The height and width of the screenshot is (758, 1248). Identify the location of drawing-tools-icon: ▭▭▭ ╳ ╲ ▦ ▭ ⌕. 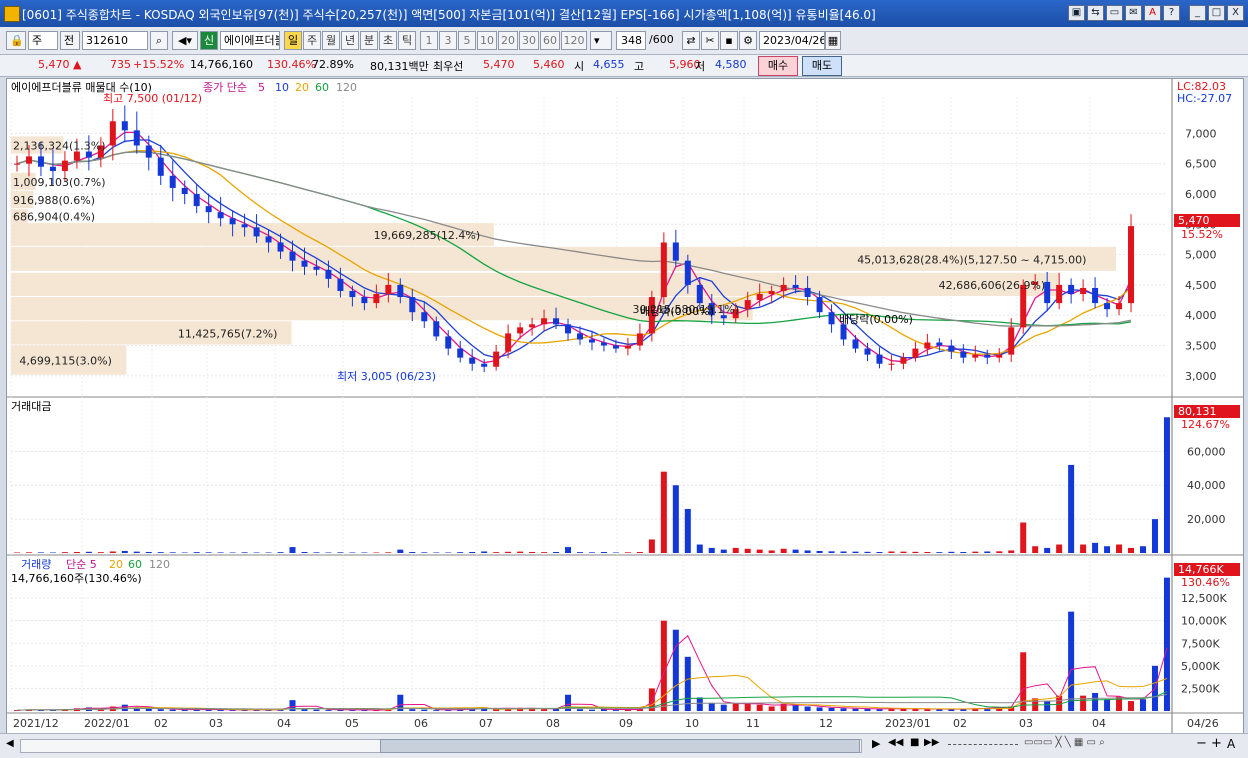
(1064, 742).